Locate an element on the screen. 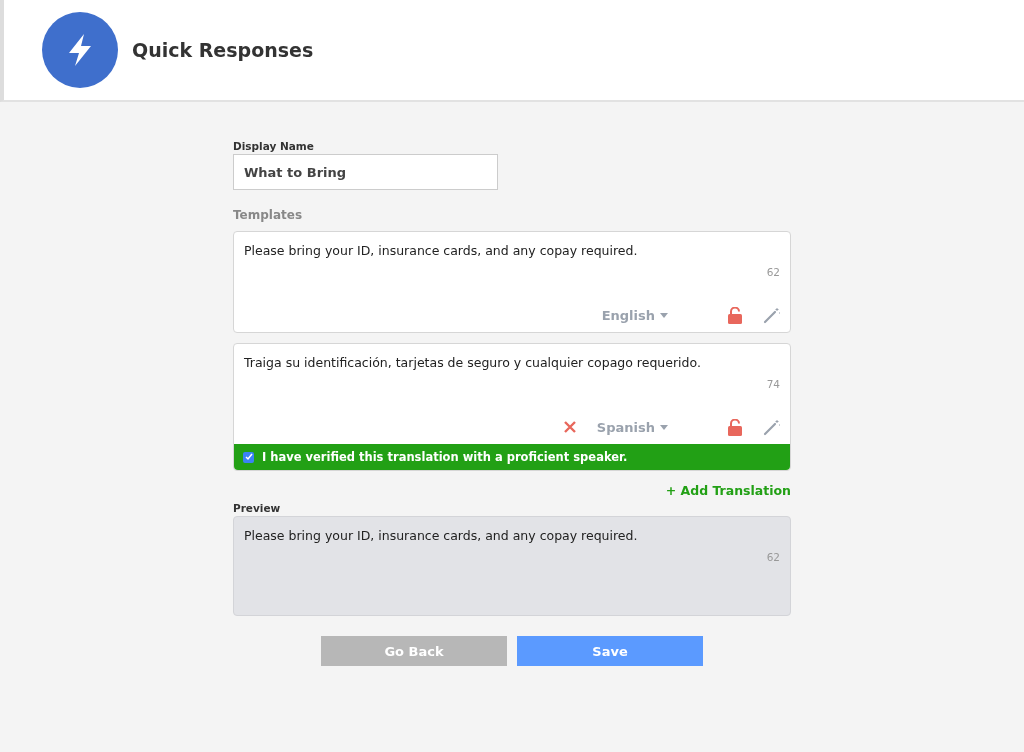 The height and width of the screenshot is (752, 1024). template-text: Traiga su identificación, tarjetas de seguro y cualquier copago requerido. is located at coordinates (473, 362).